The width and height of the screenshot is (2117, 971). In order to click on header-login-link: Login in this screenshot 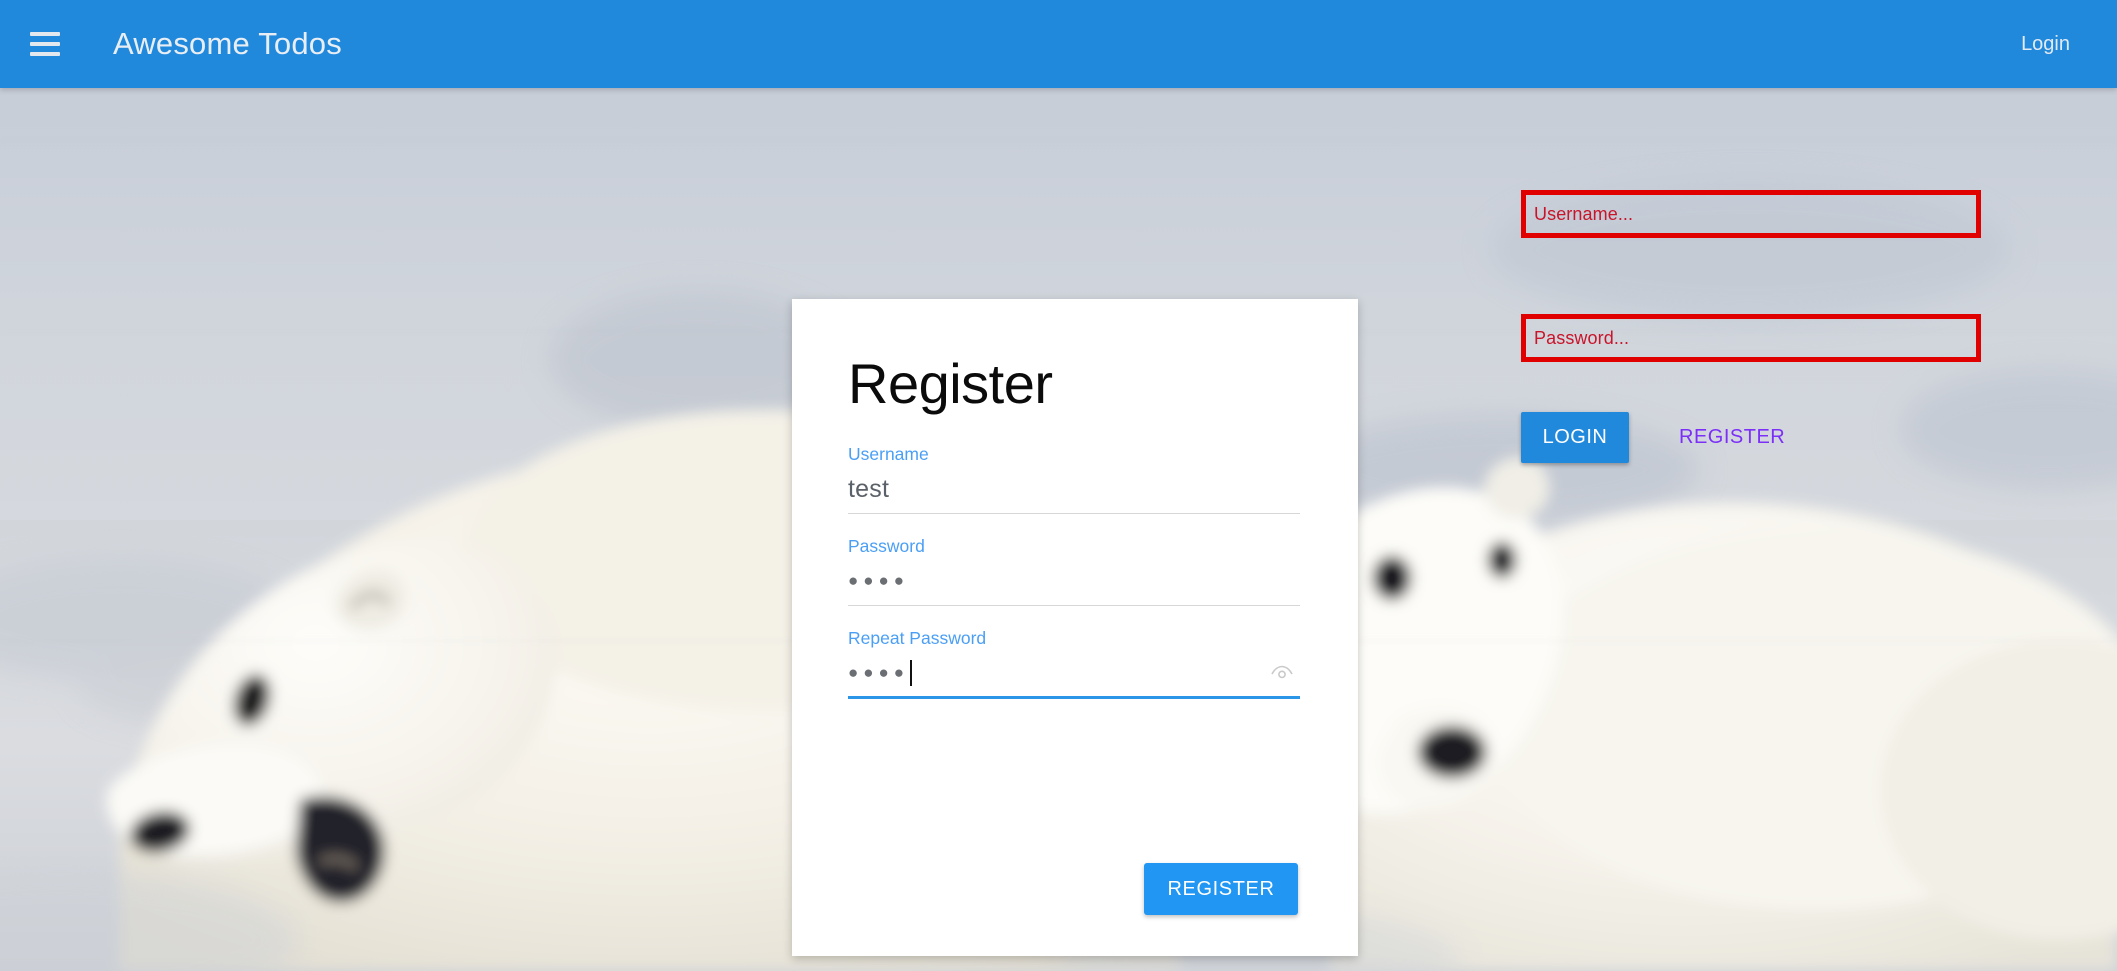, I will do `click(2045, 44)`.